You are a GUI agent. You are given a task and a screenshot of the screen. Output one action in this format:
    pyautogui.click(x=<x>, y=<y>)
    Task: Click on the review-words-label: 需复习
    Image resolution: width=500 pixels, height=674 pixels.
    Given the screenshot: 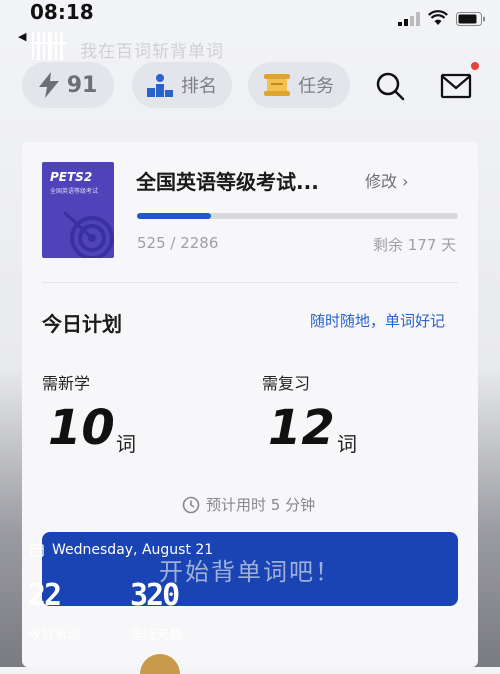 What is the action you would take?
    pyautogui.click(x=286, y=383)
    